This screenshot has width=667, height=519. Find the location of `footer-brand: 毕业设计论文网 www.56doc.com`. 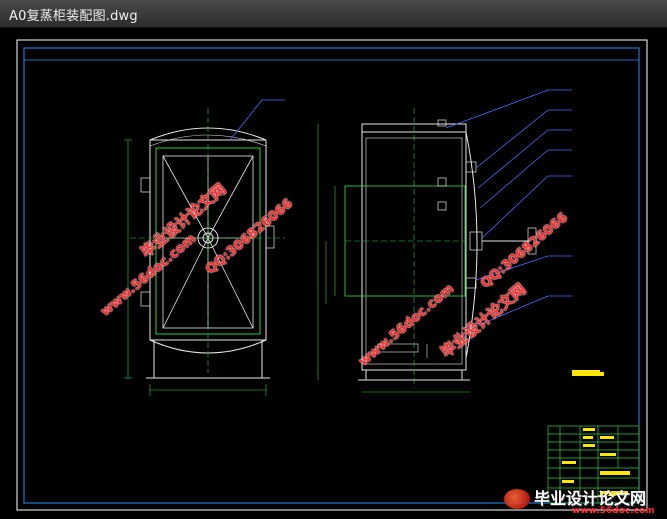

footer-brand: 毕业设计论文网 www.56doc.com is located at coordinates (584, 502).